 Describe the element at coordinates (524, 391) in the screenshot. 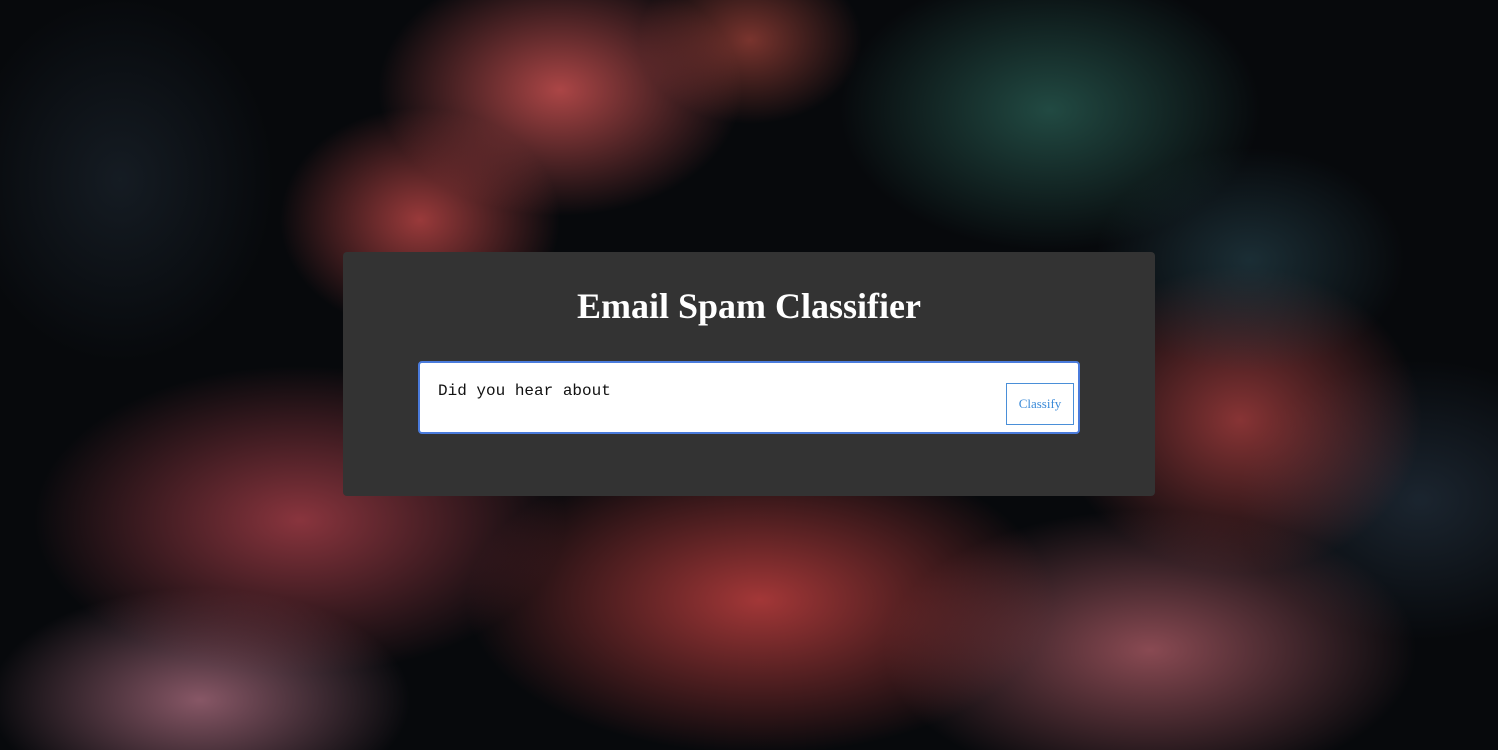

I see `email-input-value: Did you hear about` at that location.